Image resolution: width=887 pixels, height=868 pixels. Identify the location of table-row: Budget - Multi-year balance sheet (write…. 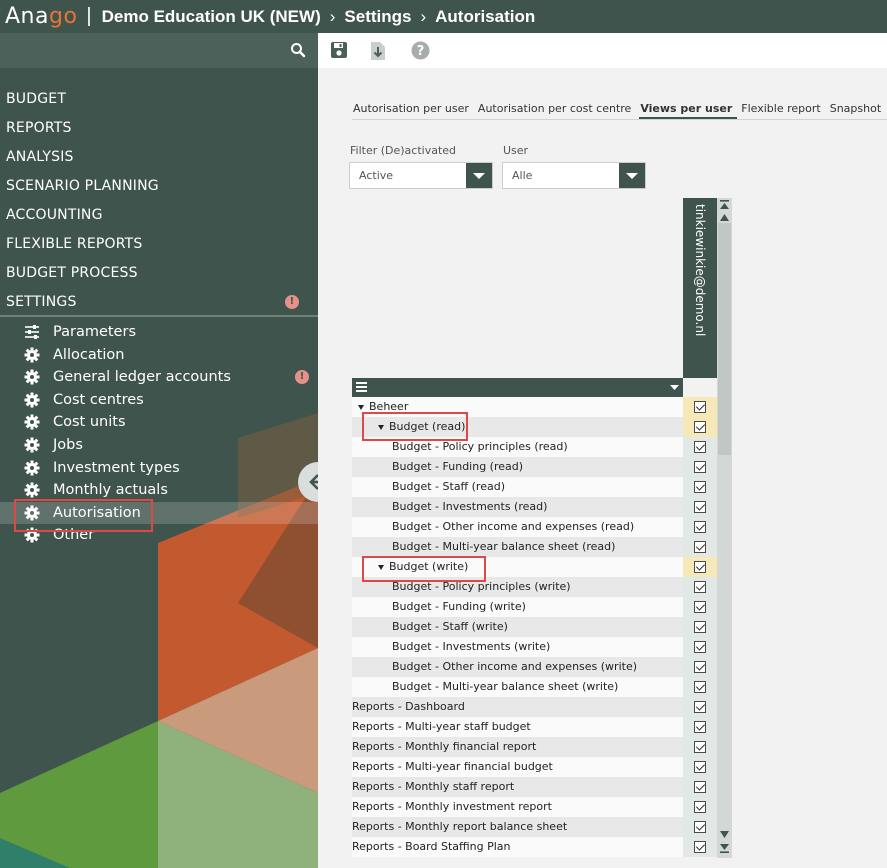
(534, 687).